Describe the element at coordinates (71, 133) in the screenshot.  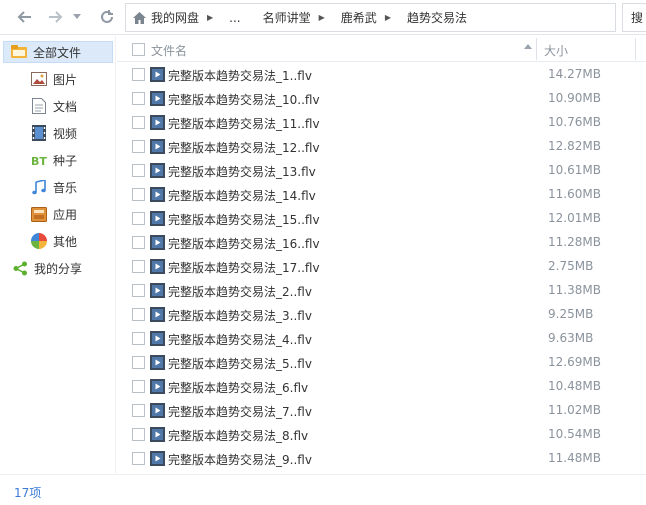
I see `sidebar-item-videos: 视频` at that location.